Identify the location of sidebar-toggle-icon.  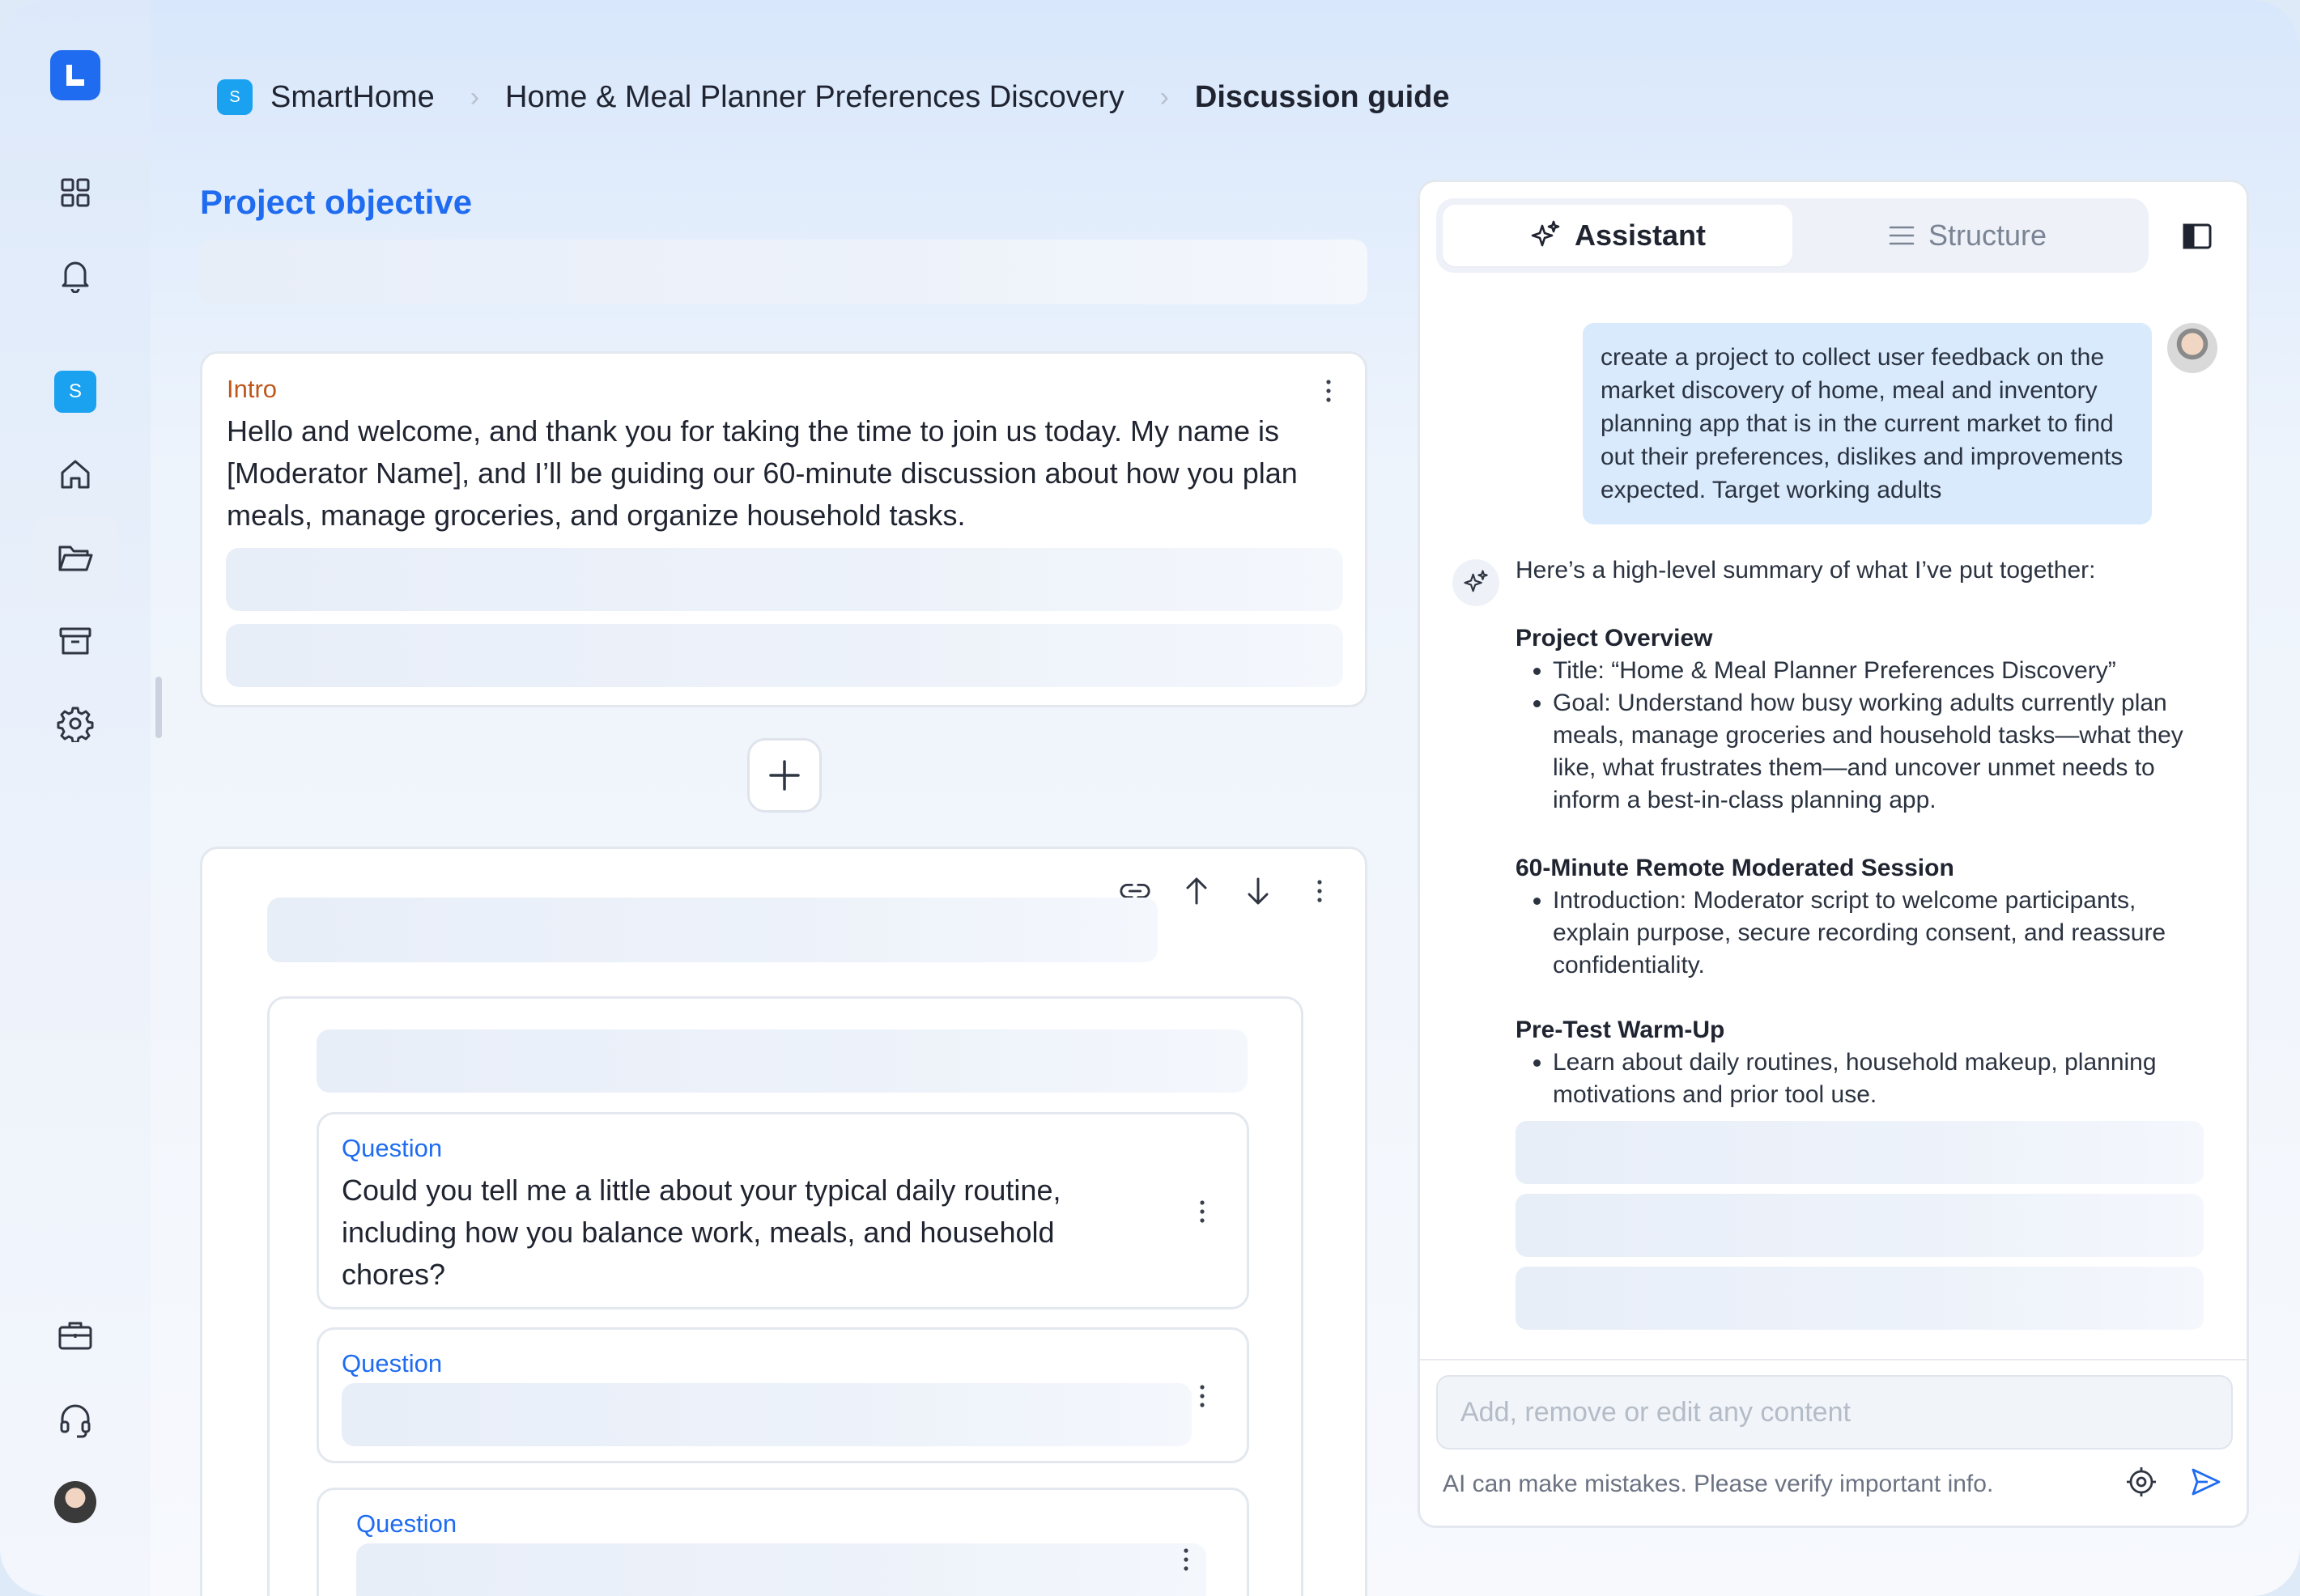
(2198, 239).